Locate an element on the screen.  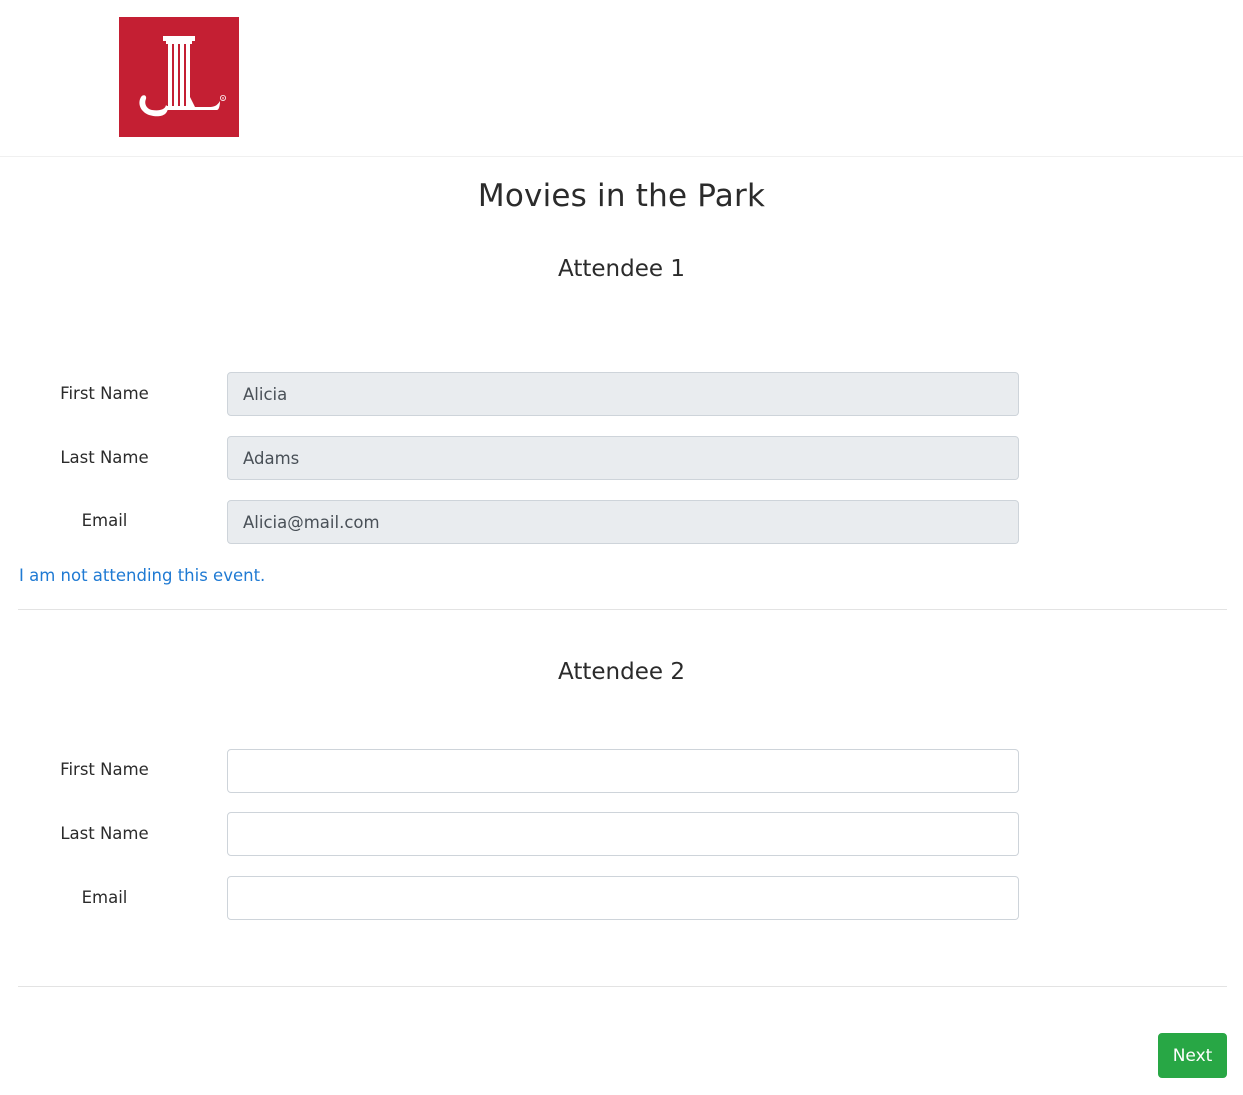
attendee-2-heading: Attendee 2 is located at coordinates (621, 672).